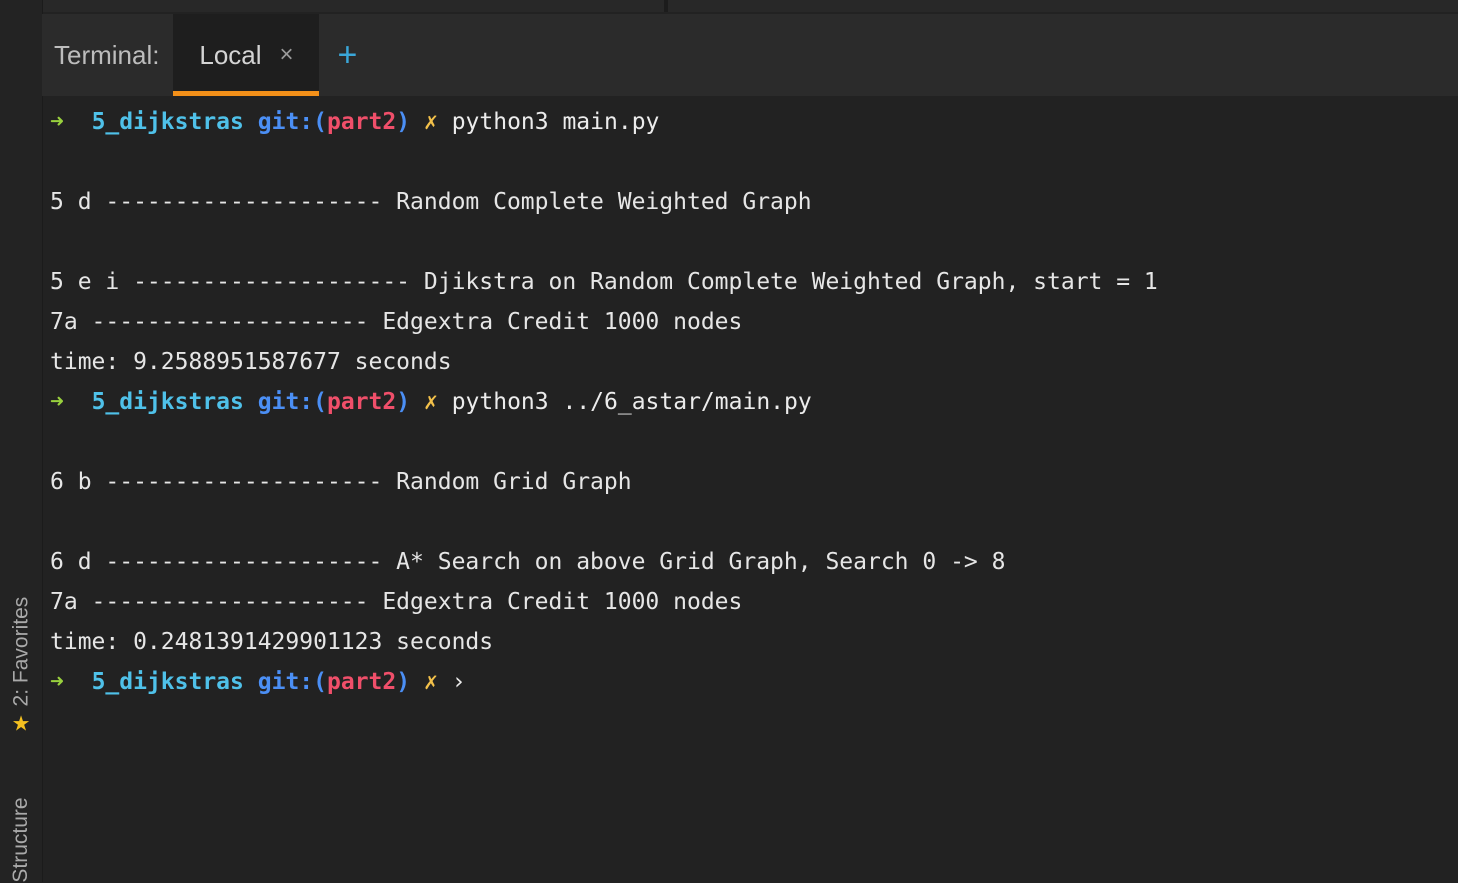  What do you see at coordinates (20, 651) in the screenshot?
I see `favorites-label: 2: Favorites` at bounding box center [20, 651].